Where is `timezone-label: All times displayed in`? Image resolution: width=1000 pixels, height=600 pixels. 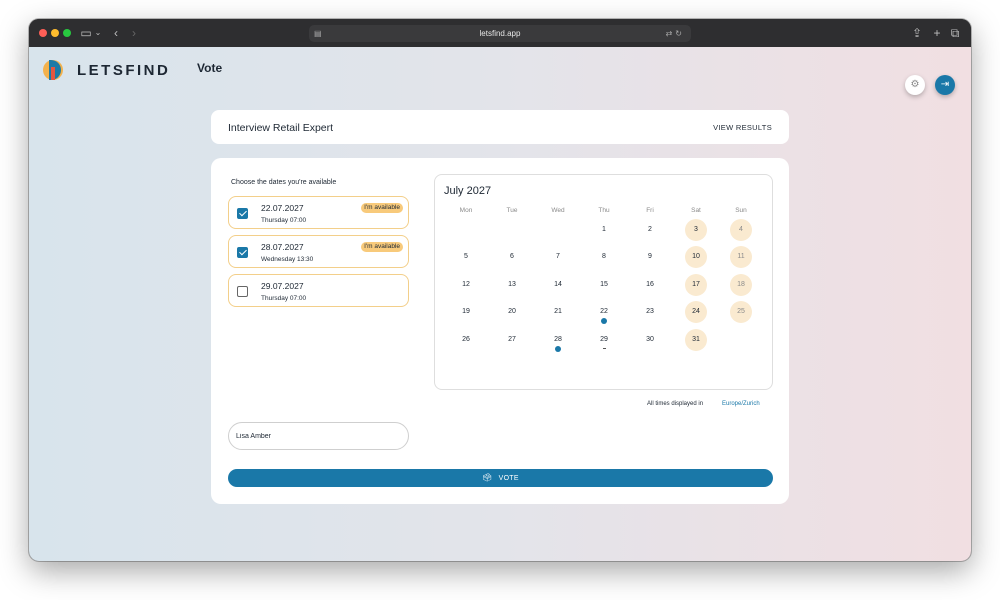
timezone-label: All times displayed in is located at coordinates (675, 404).